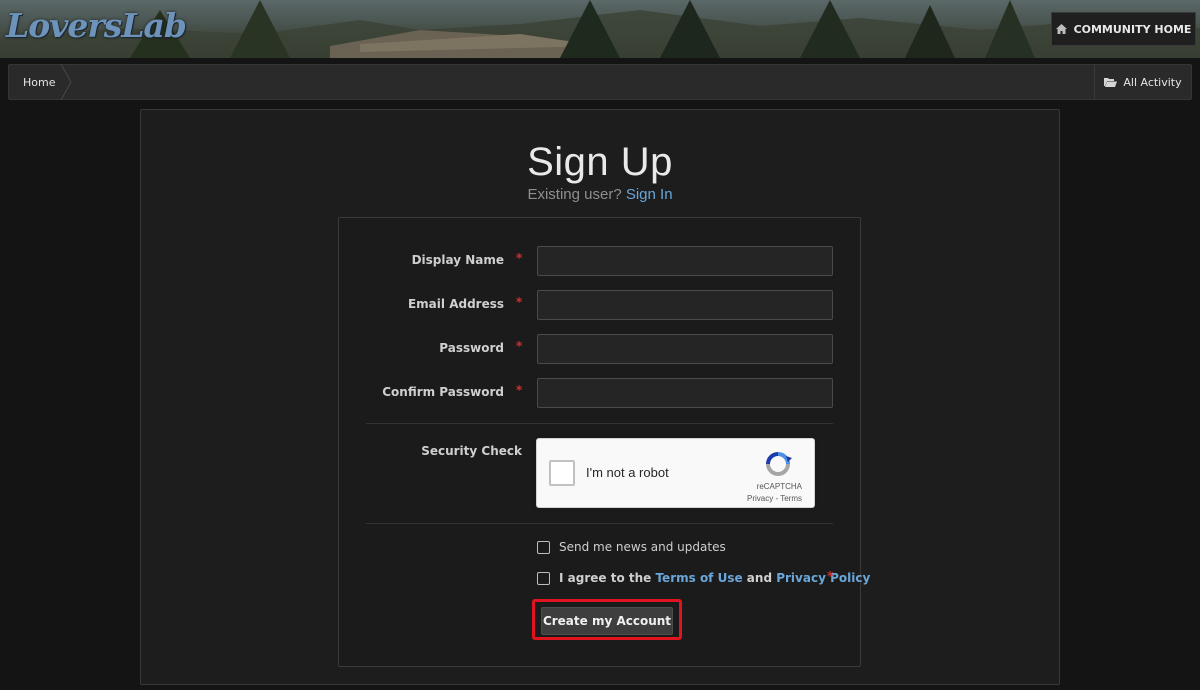  I want to click on header-banner: LoversLab COMMUNITY HOME, so click(600, 29).